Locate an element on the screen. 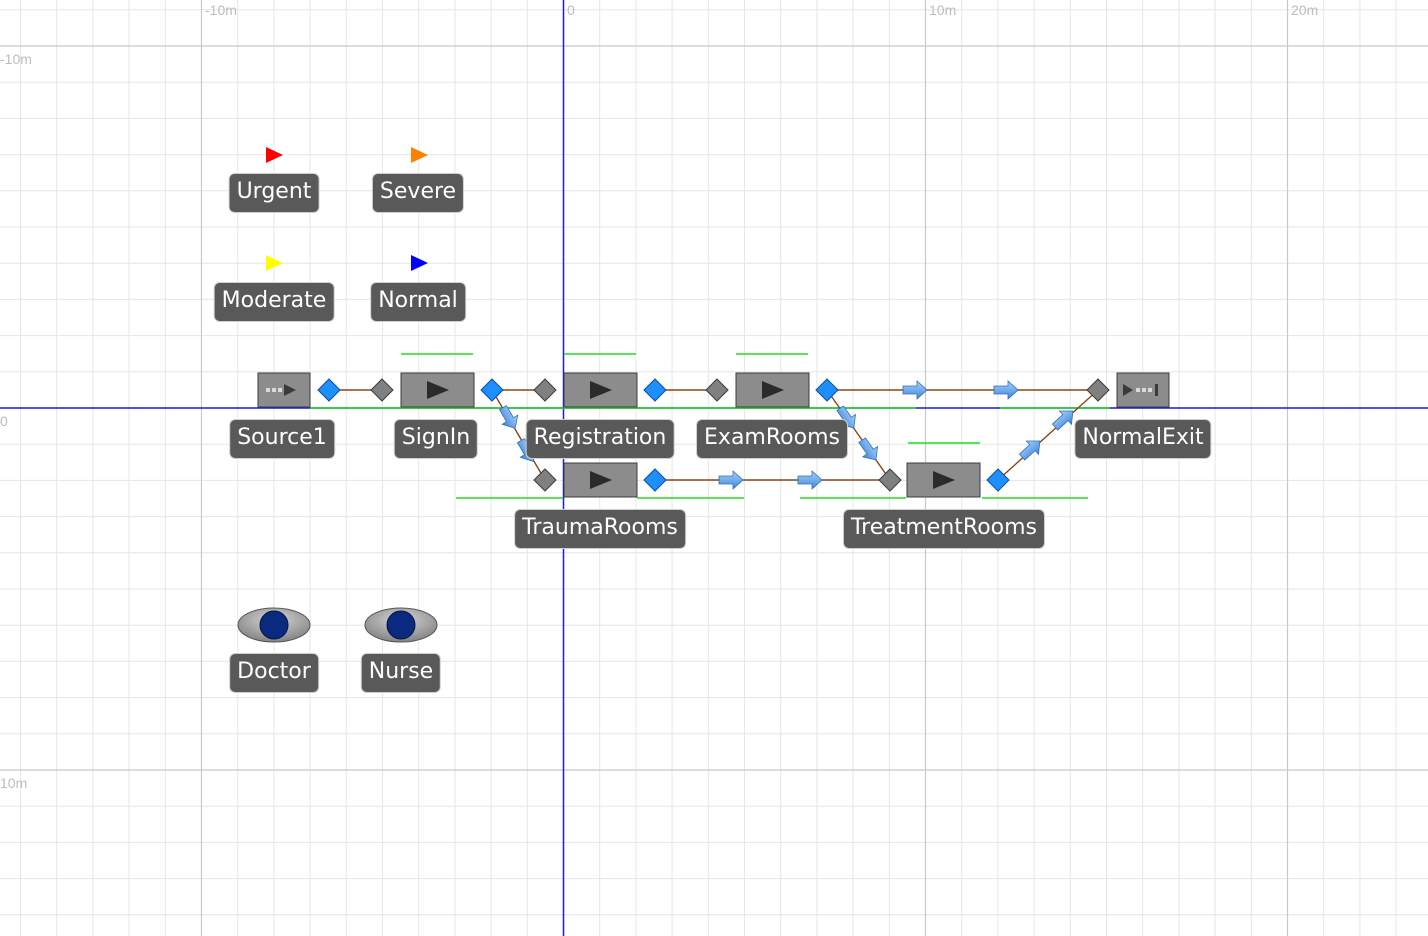 The image size is (1428, 936). ruler-y-label: 0 is located at coordinates (4, 421).